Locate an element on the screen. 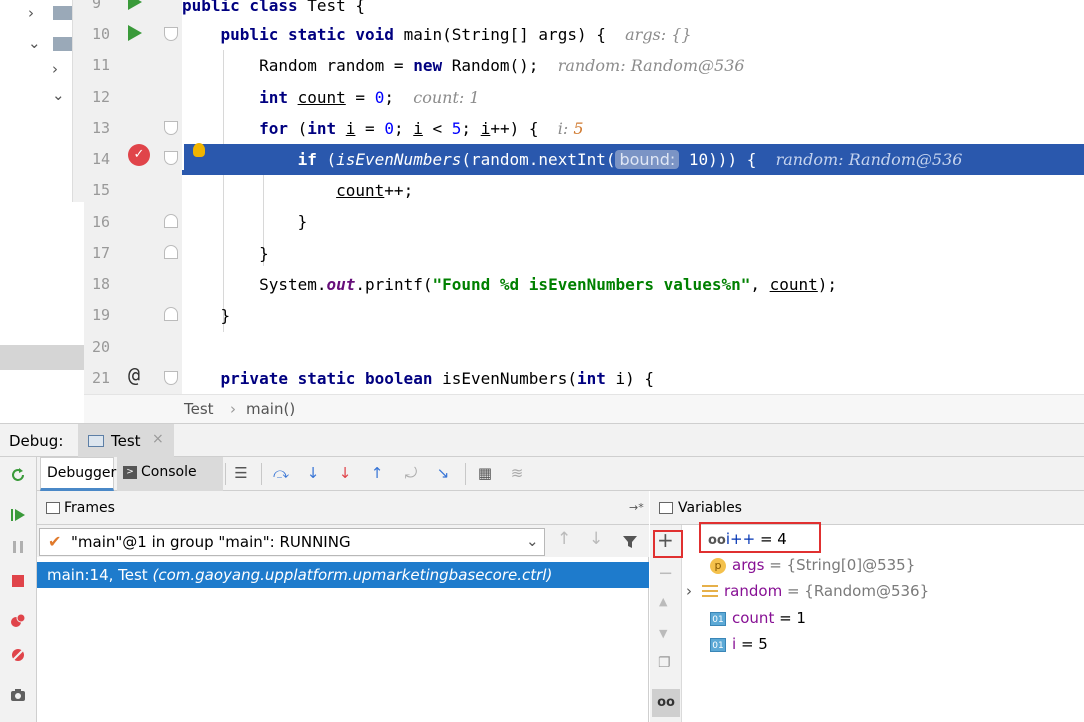 Image resolution: width=1084 pixels, height=722 pixels. variable-row-i: 01 i = 5 is located at coordinates (739, 644).